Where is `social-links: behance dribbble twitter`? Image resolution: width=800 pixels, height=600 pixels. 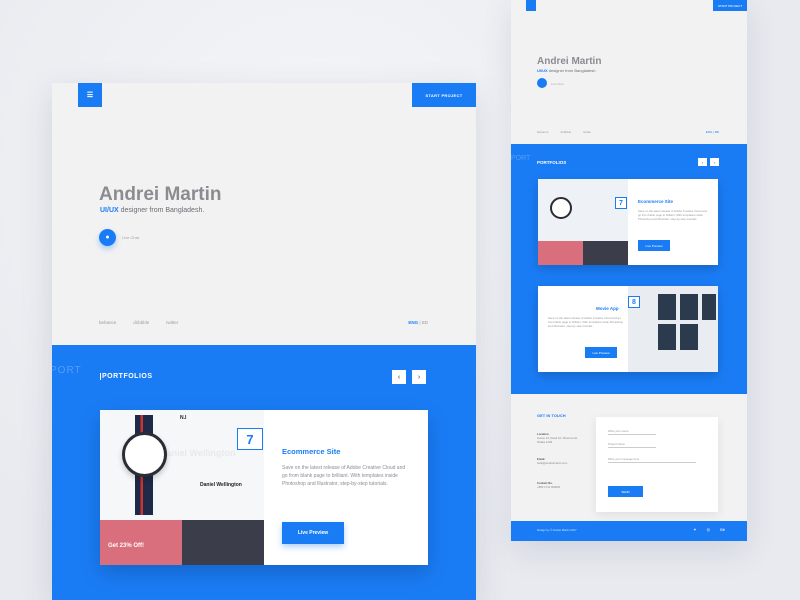
social-links: behance dribbble twitter is located at coordinates (138, 322).